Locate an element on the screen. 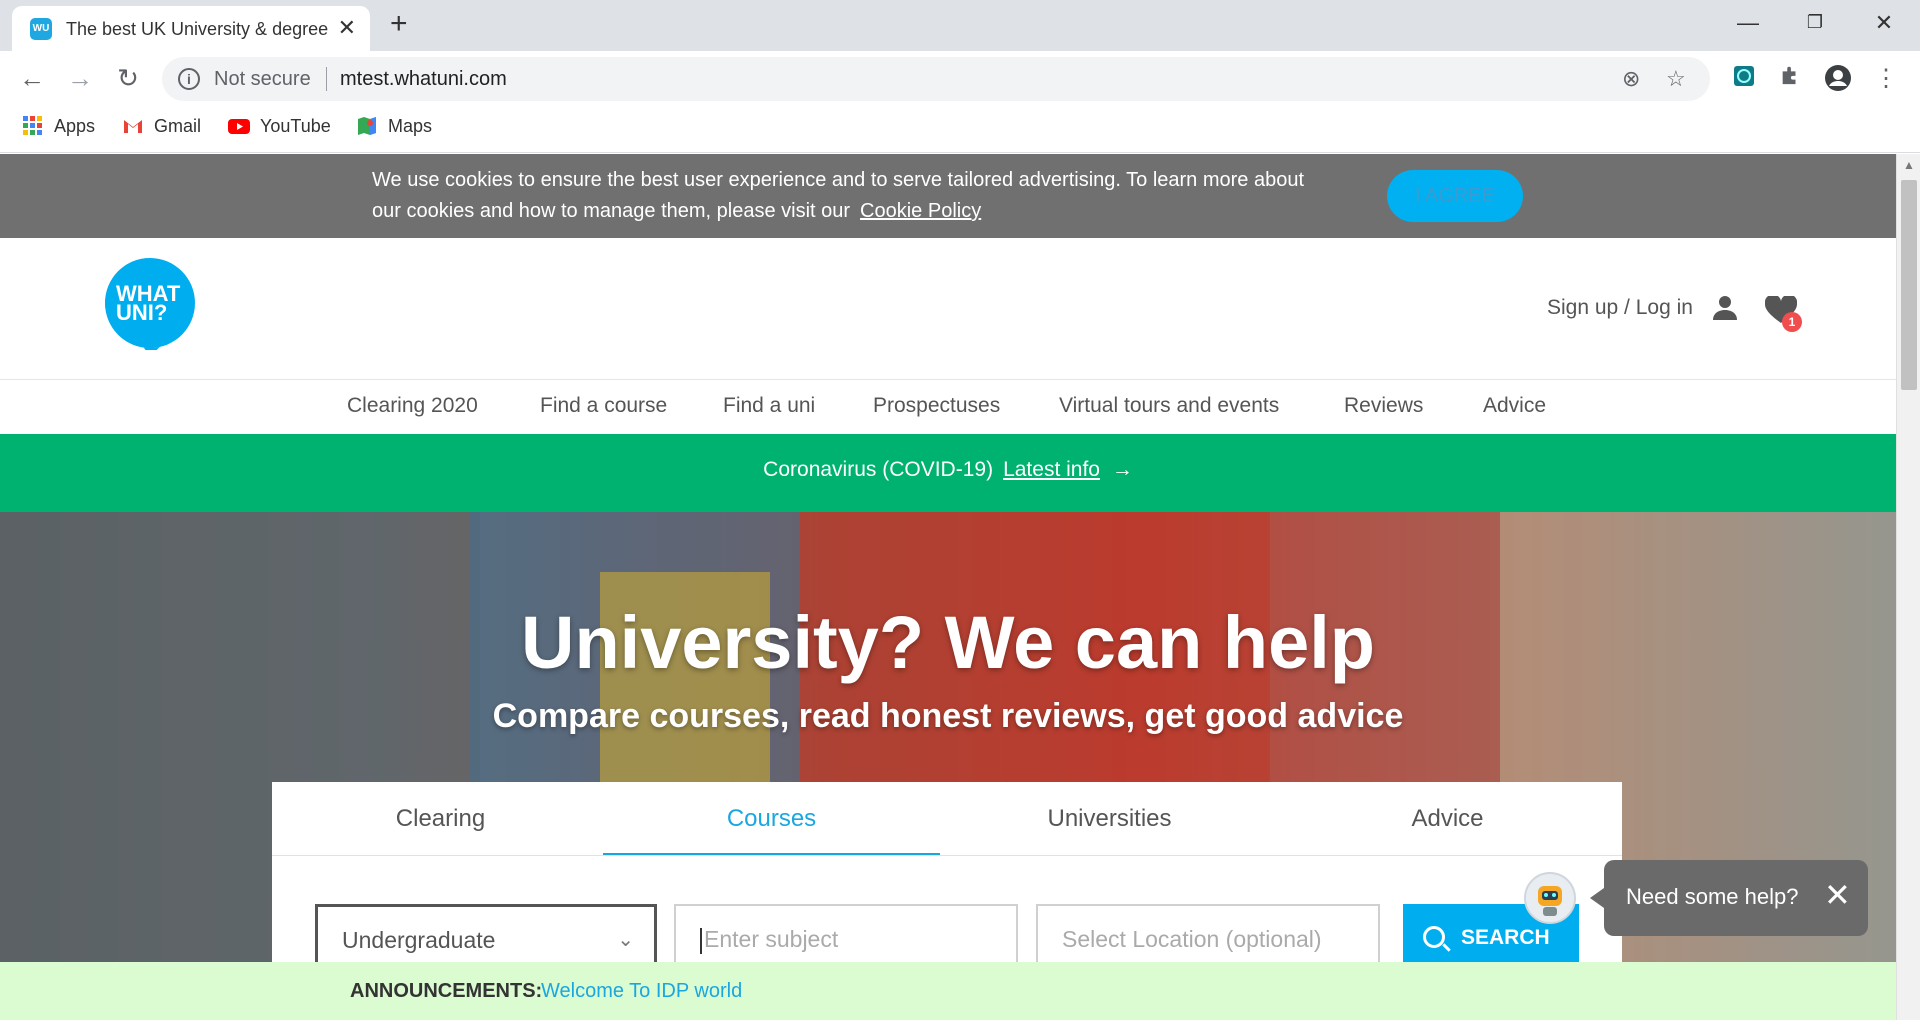  bookmark-label: YouTube is located at coordinates (295, 125).